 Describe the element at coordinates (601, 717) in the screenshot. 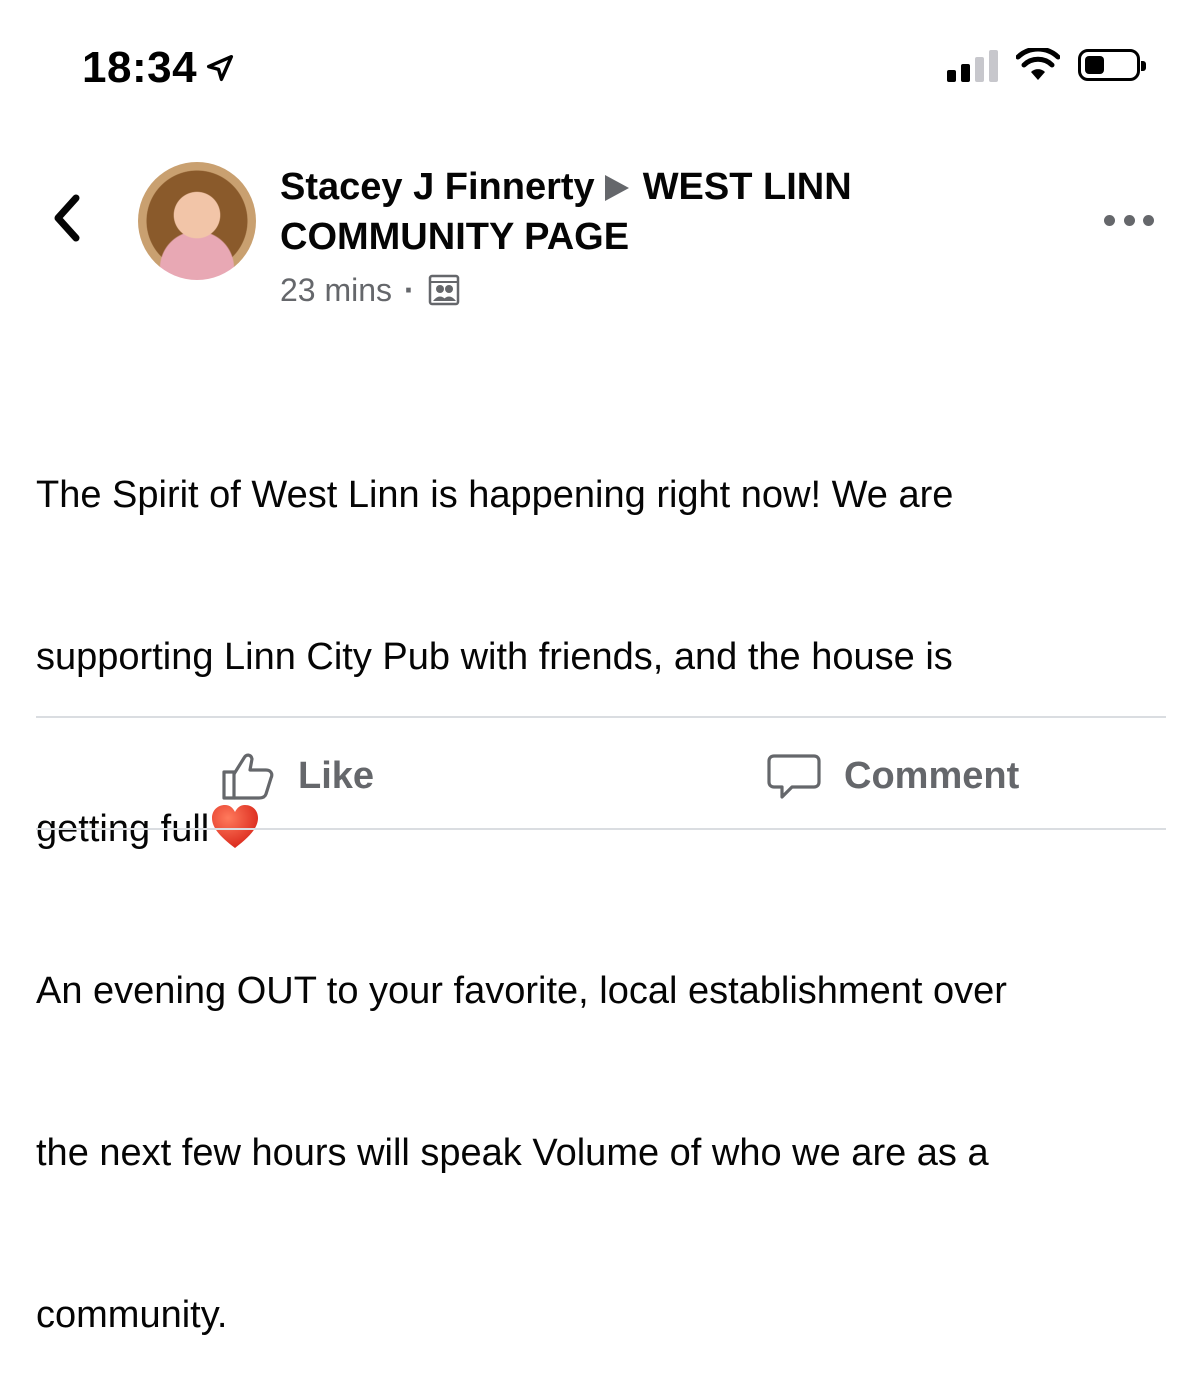

I see `actions-divider` at that location.